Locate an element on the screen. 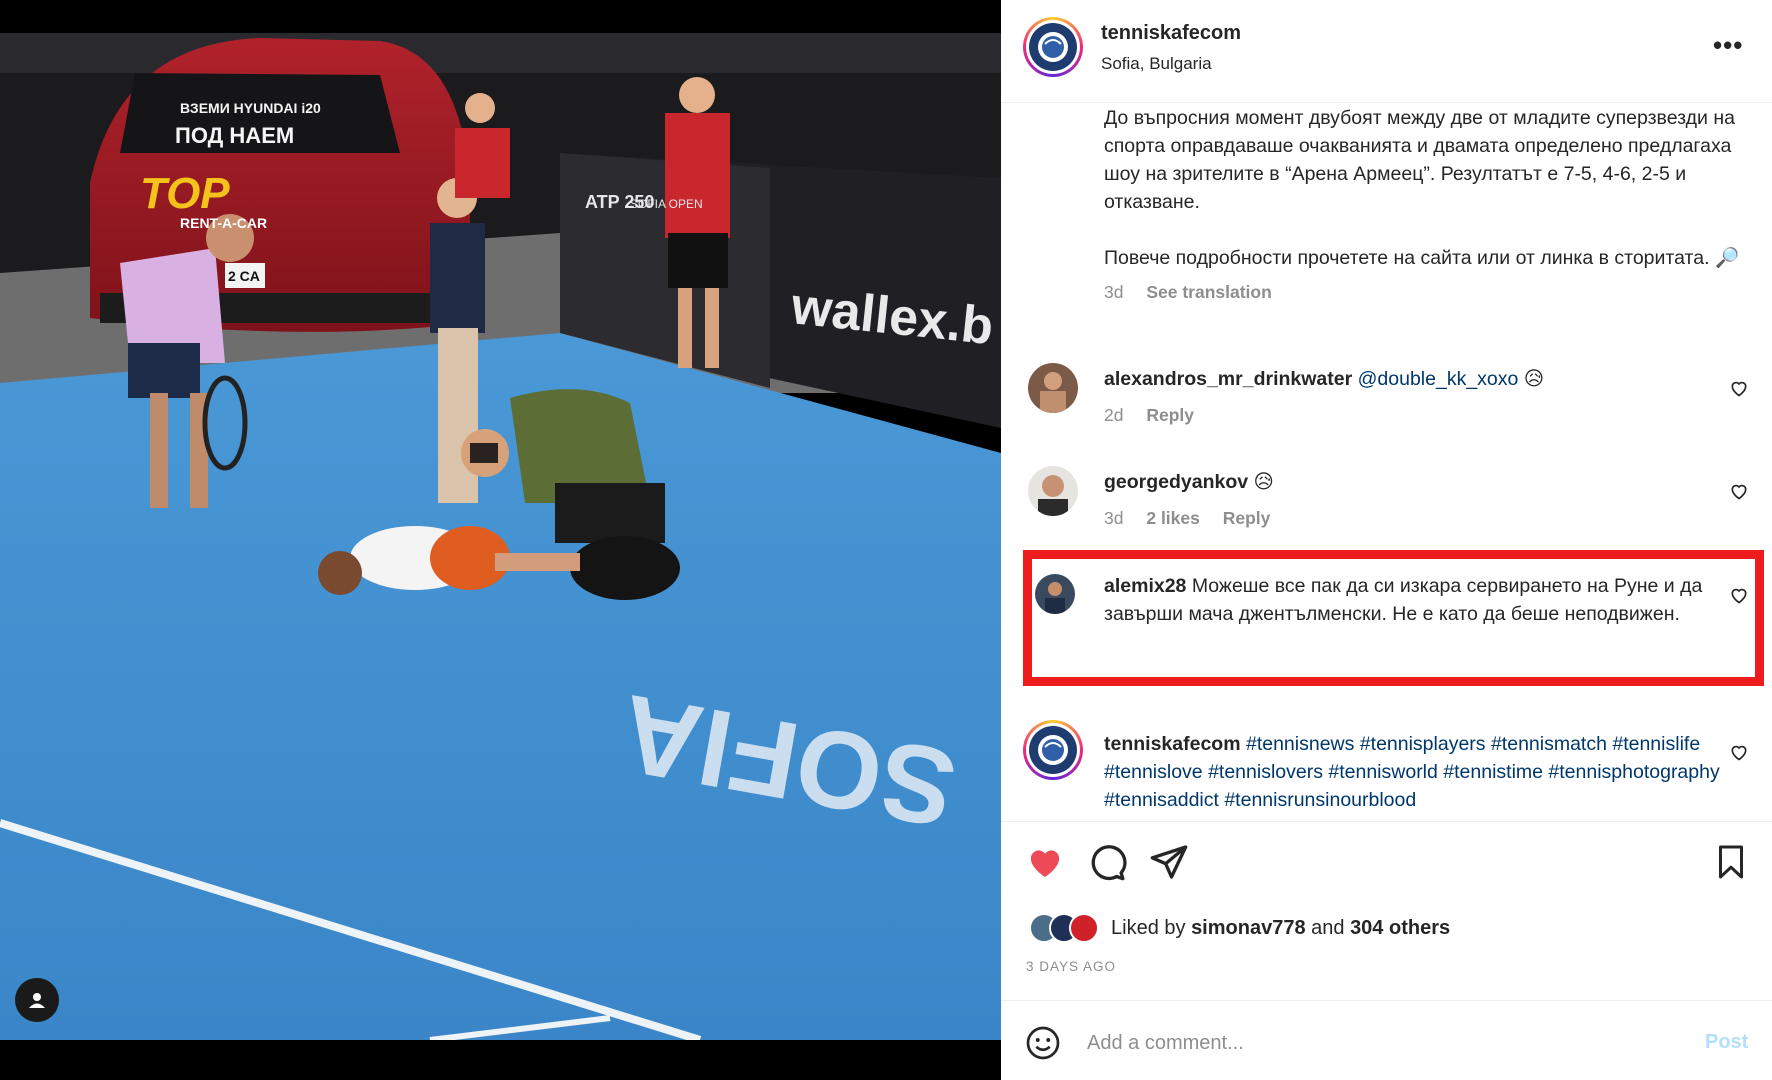  comment-username: alemix28 is located at coordinates (1145, 586).